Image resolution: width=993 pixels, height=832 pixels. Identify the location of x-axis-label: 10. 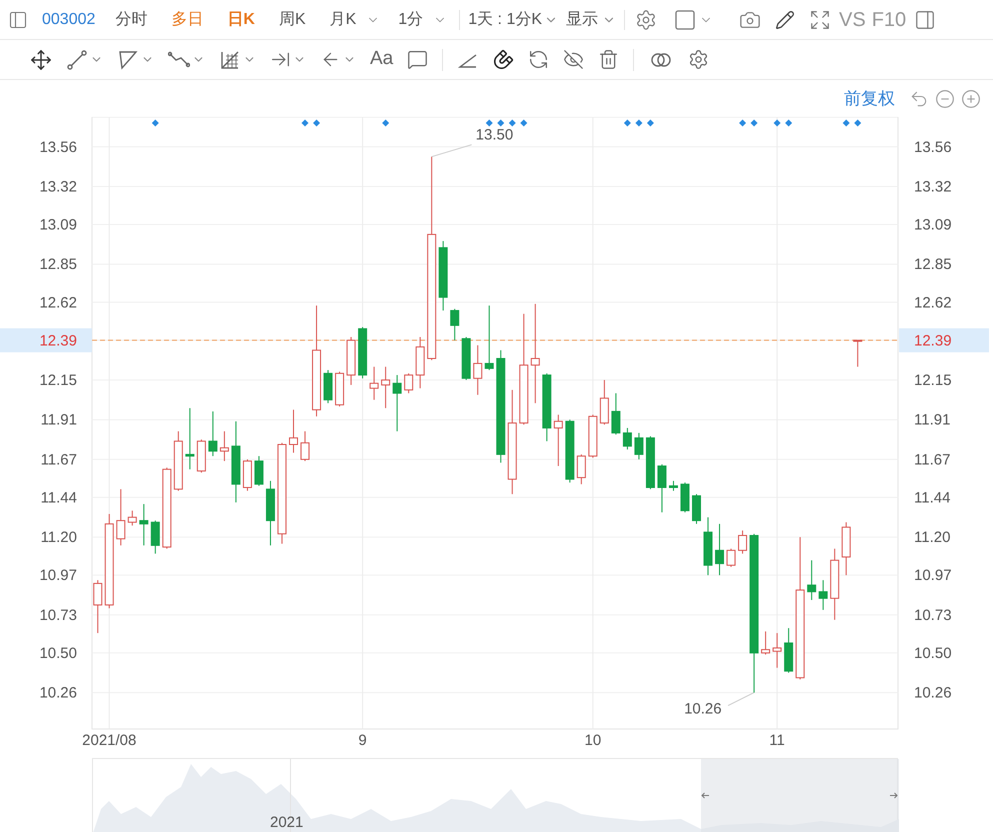
(593, 740).